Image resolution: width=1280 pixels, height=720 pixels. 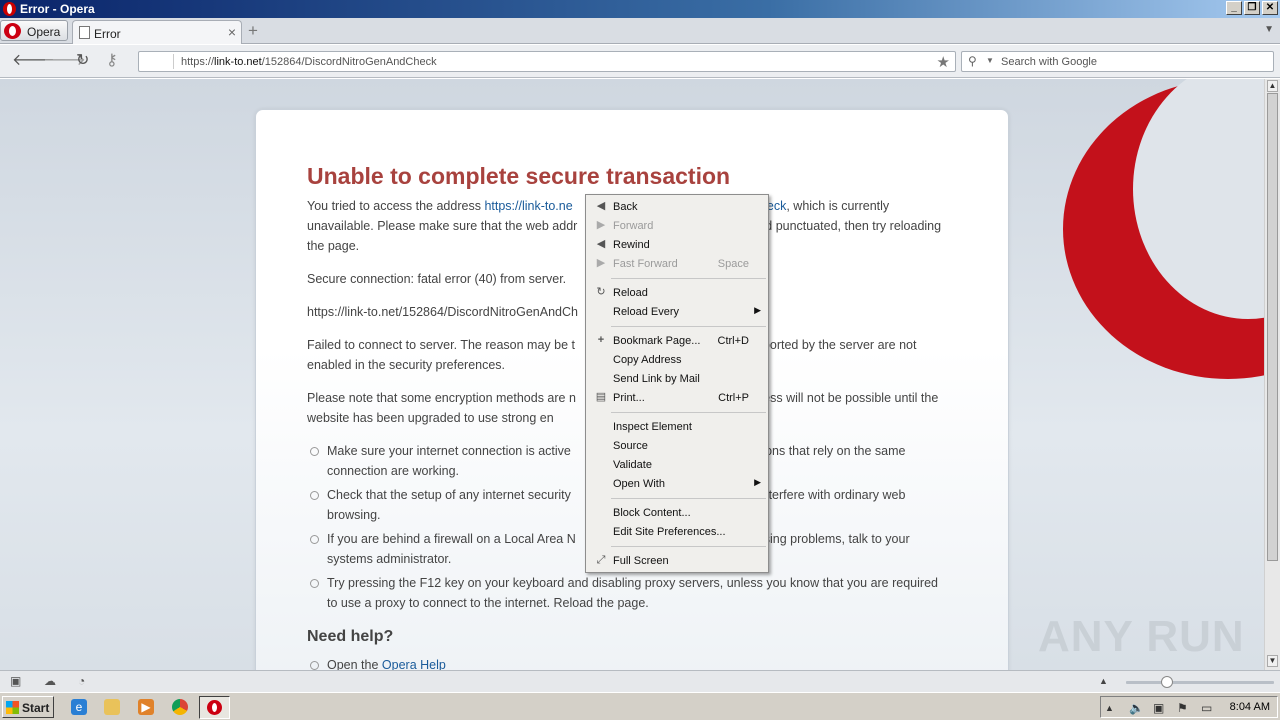 What do you see at coordinates (1141, 636) in the screenshot?
I see `anyrun-watermark: ANY RUN` at bounding box center [1141, 636].